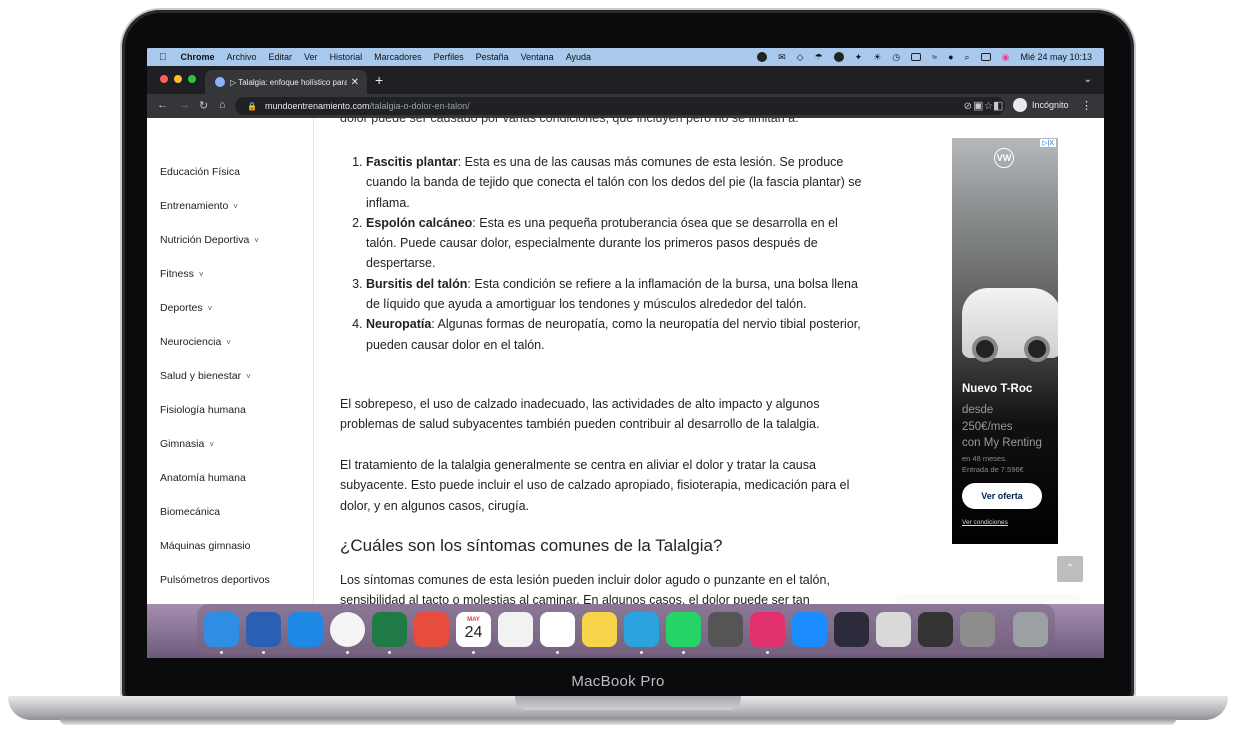 Image resolution: width=1236 pixels, height=734 pixels. I want to click on mail-icon: ✉, so click(782, 57).